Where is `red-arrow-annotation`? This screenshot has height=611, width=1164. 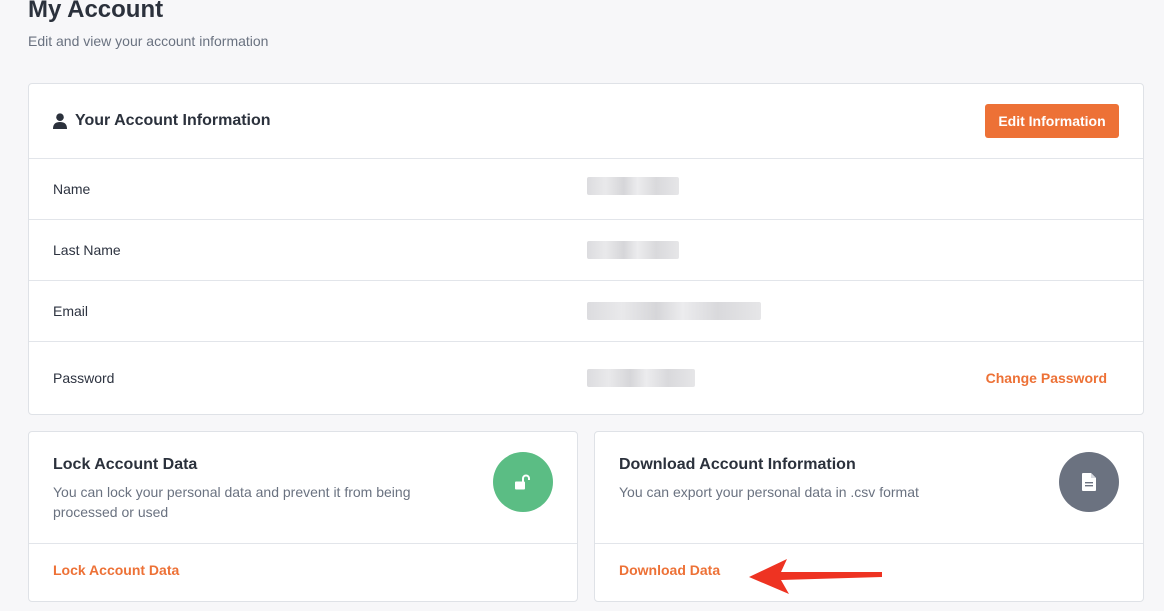 red-arrow-annotation is located at coordinates (815, 576).